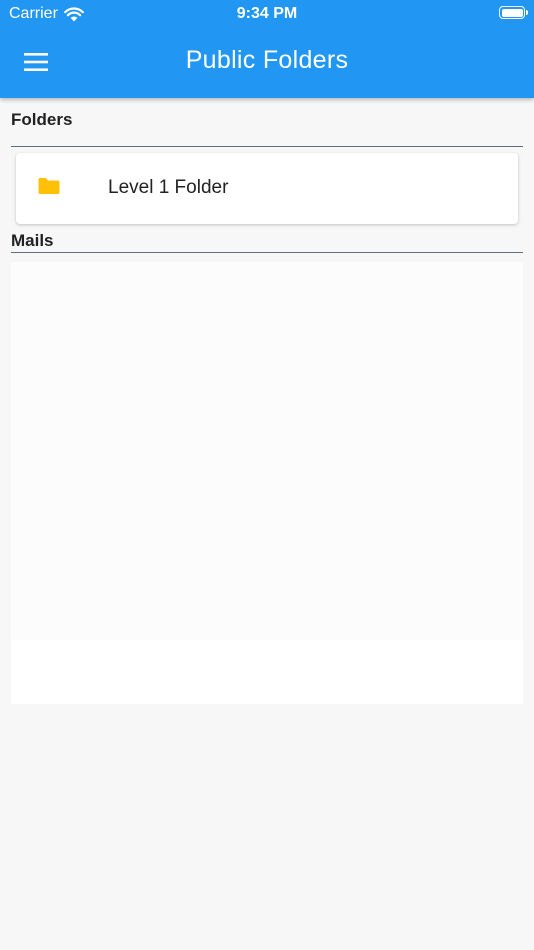 The height and width of the screenshot is (950, 534). I want to click on status-time: 9:34 PM, so click(267, 13).